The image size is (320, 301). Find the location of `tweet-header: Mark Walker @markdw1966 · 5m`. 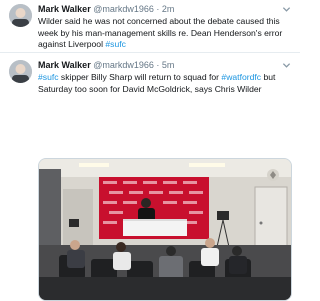

tweet-header: Mark Walker @markdw1966 · 5m is located at coordinates (106, 65).